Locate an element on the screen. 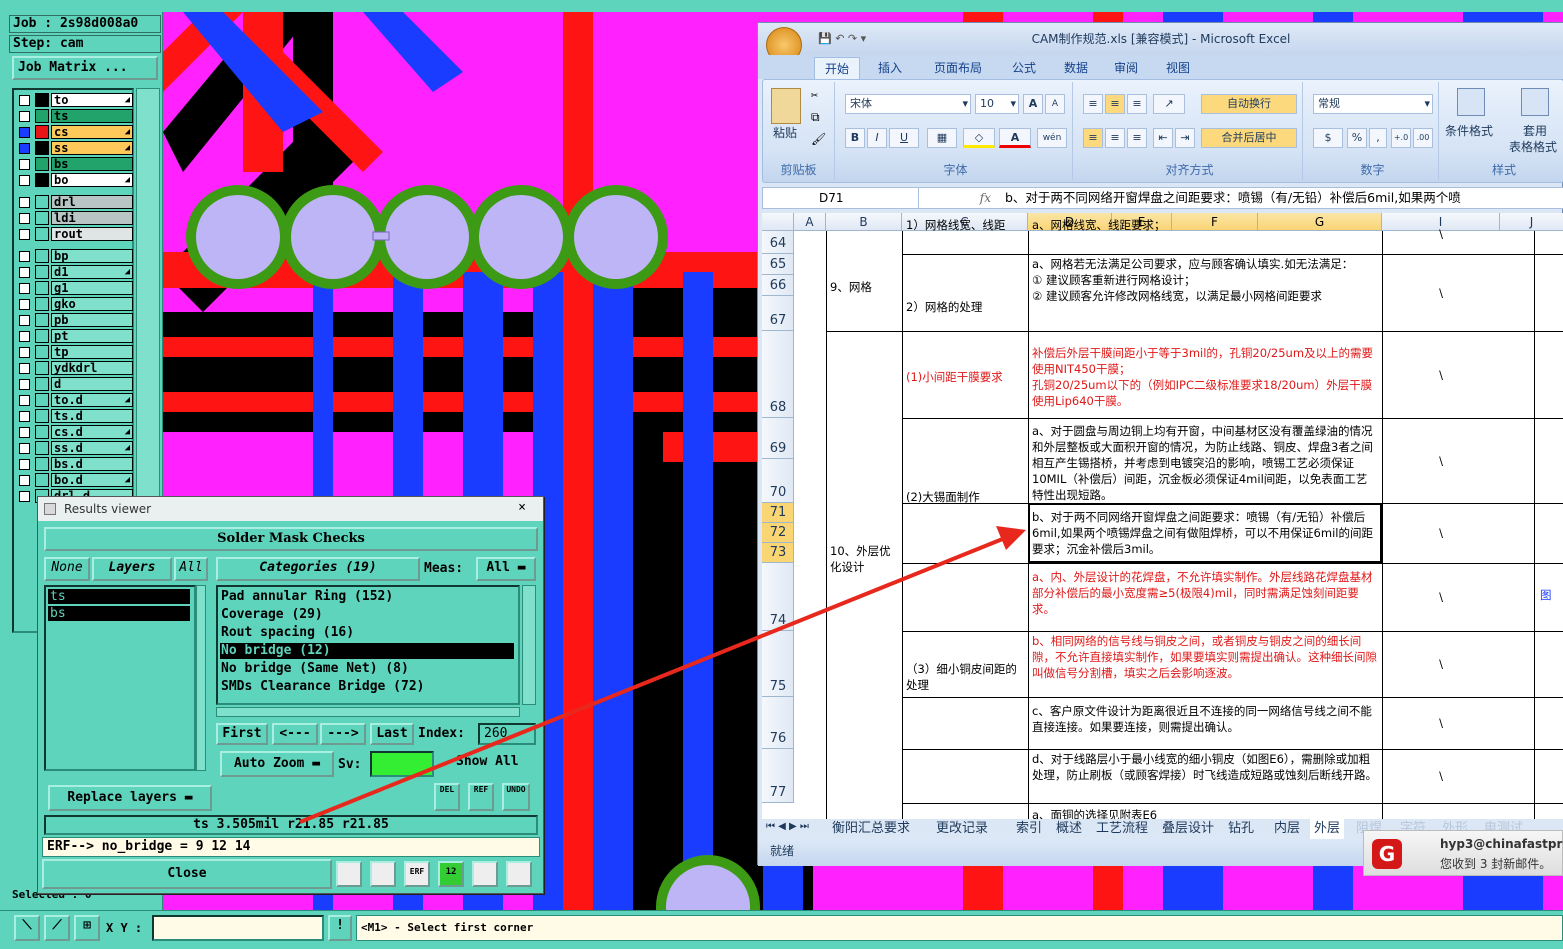 This screenshot has height=949, width=1563. row-header: 69 is located at coordinates (778, 438).